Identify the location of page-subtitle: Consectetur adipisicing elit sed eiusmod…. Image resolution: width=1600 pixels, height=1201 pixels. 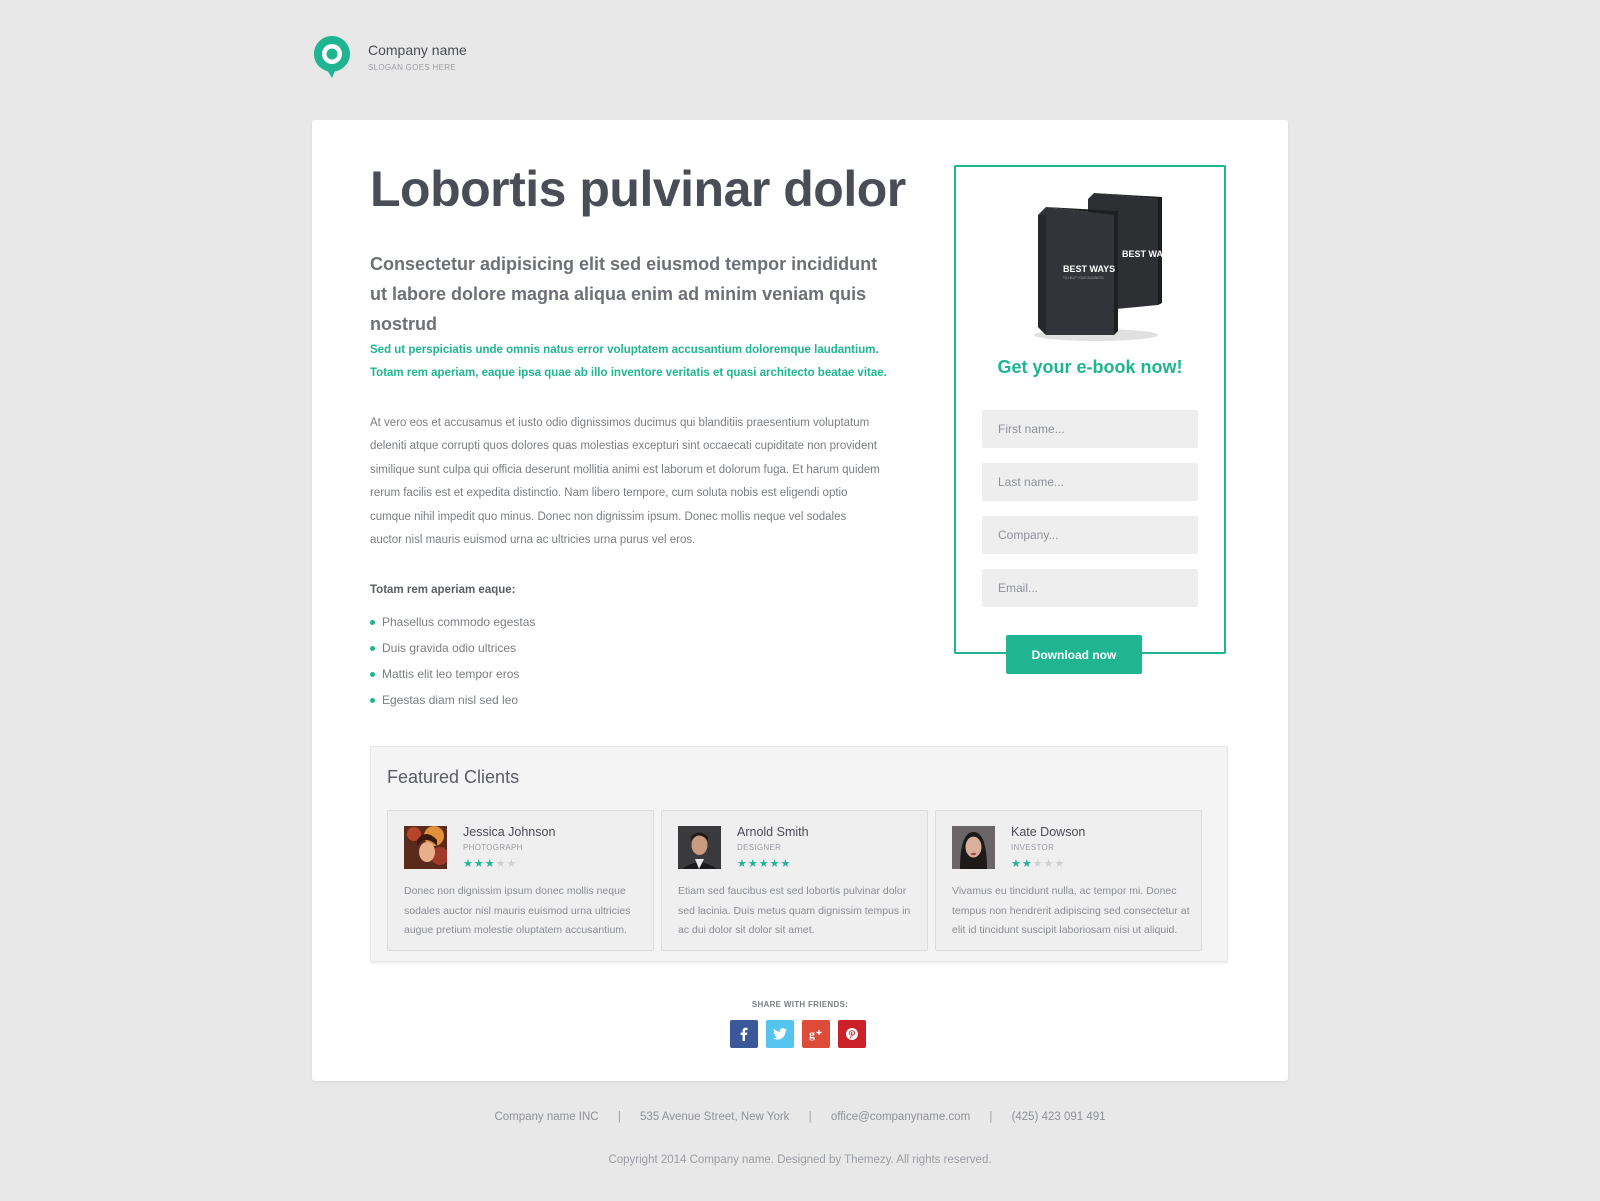
(624, 294).